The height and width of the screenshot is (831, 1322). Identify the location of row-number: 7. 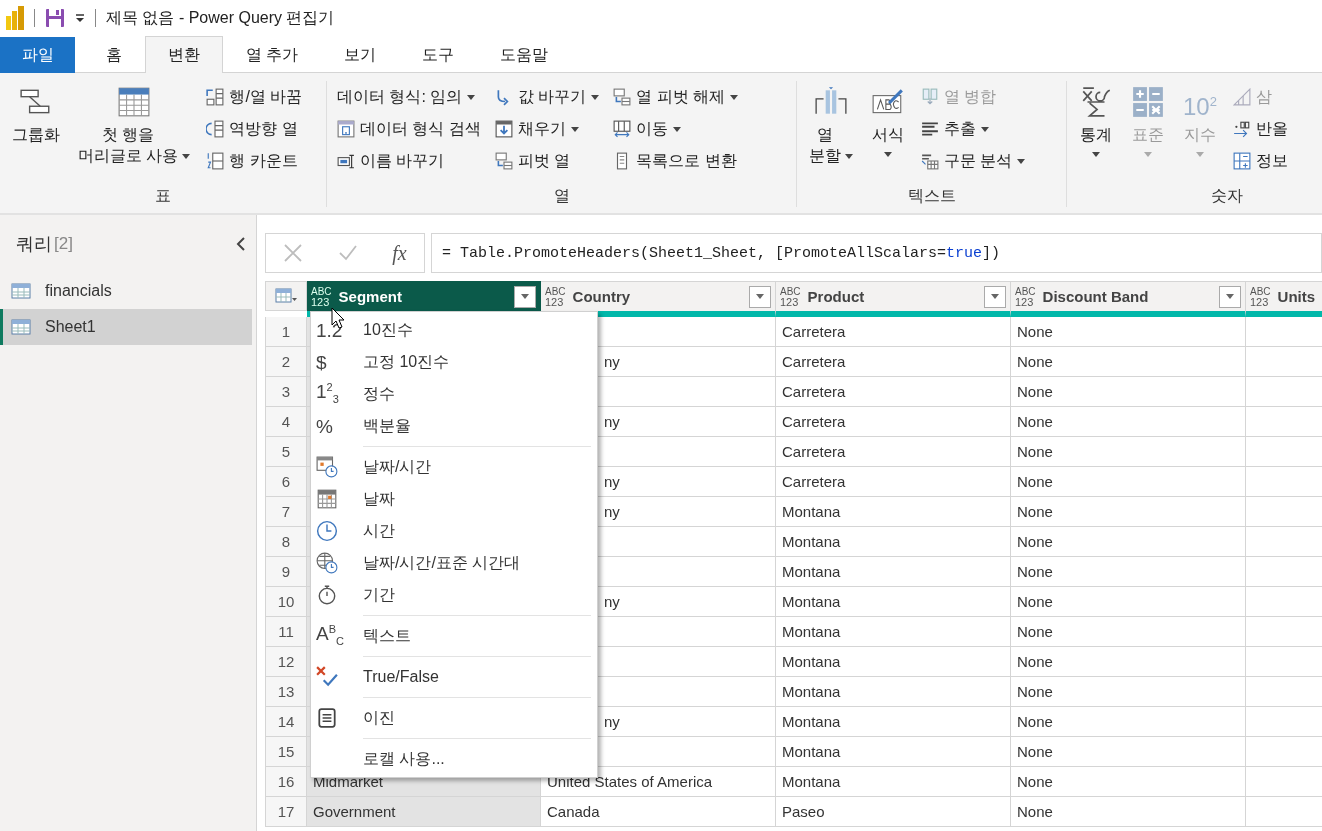
(286, 512).